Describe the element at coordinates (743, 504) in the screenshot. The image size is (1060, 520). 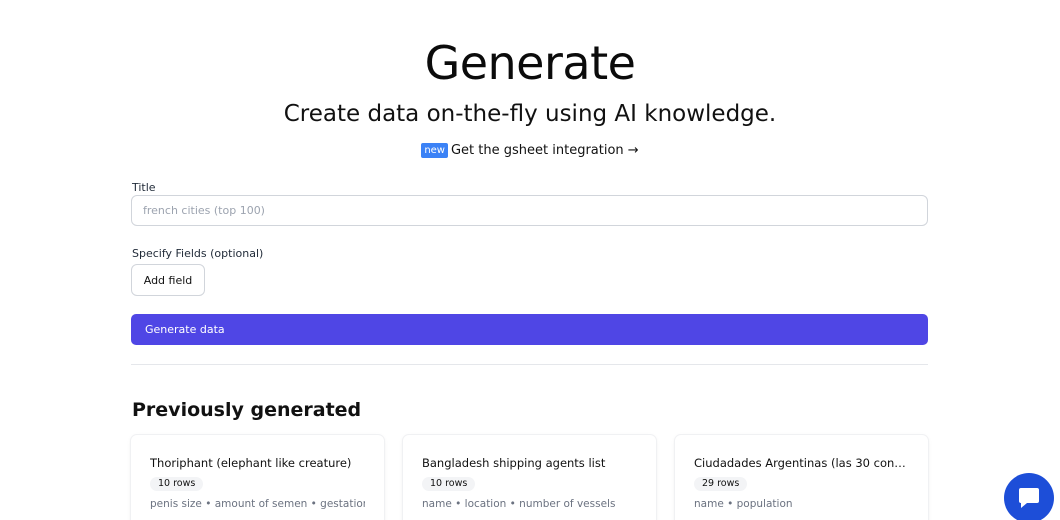
I see `card-fields: name • population` at that location.